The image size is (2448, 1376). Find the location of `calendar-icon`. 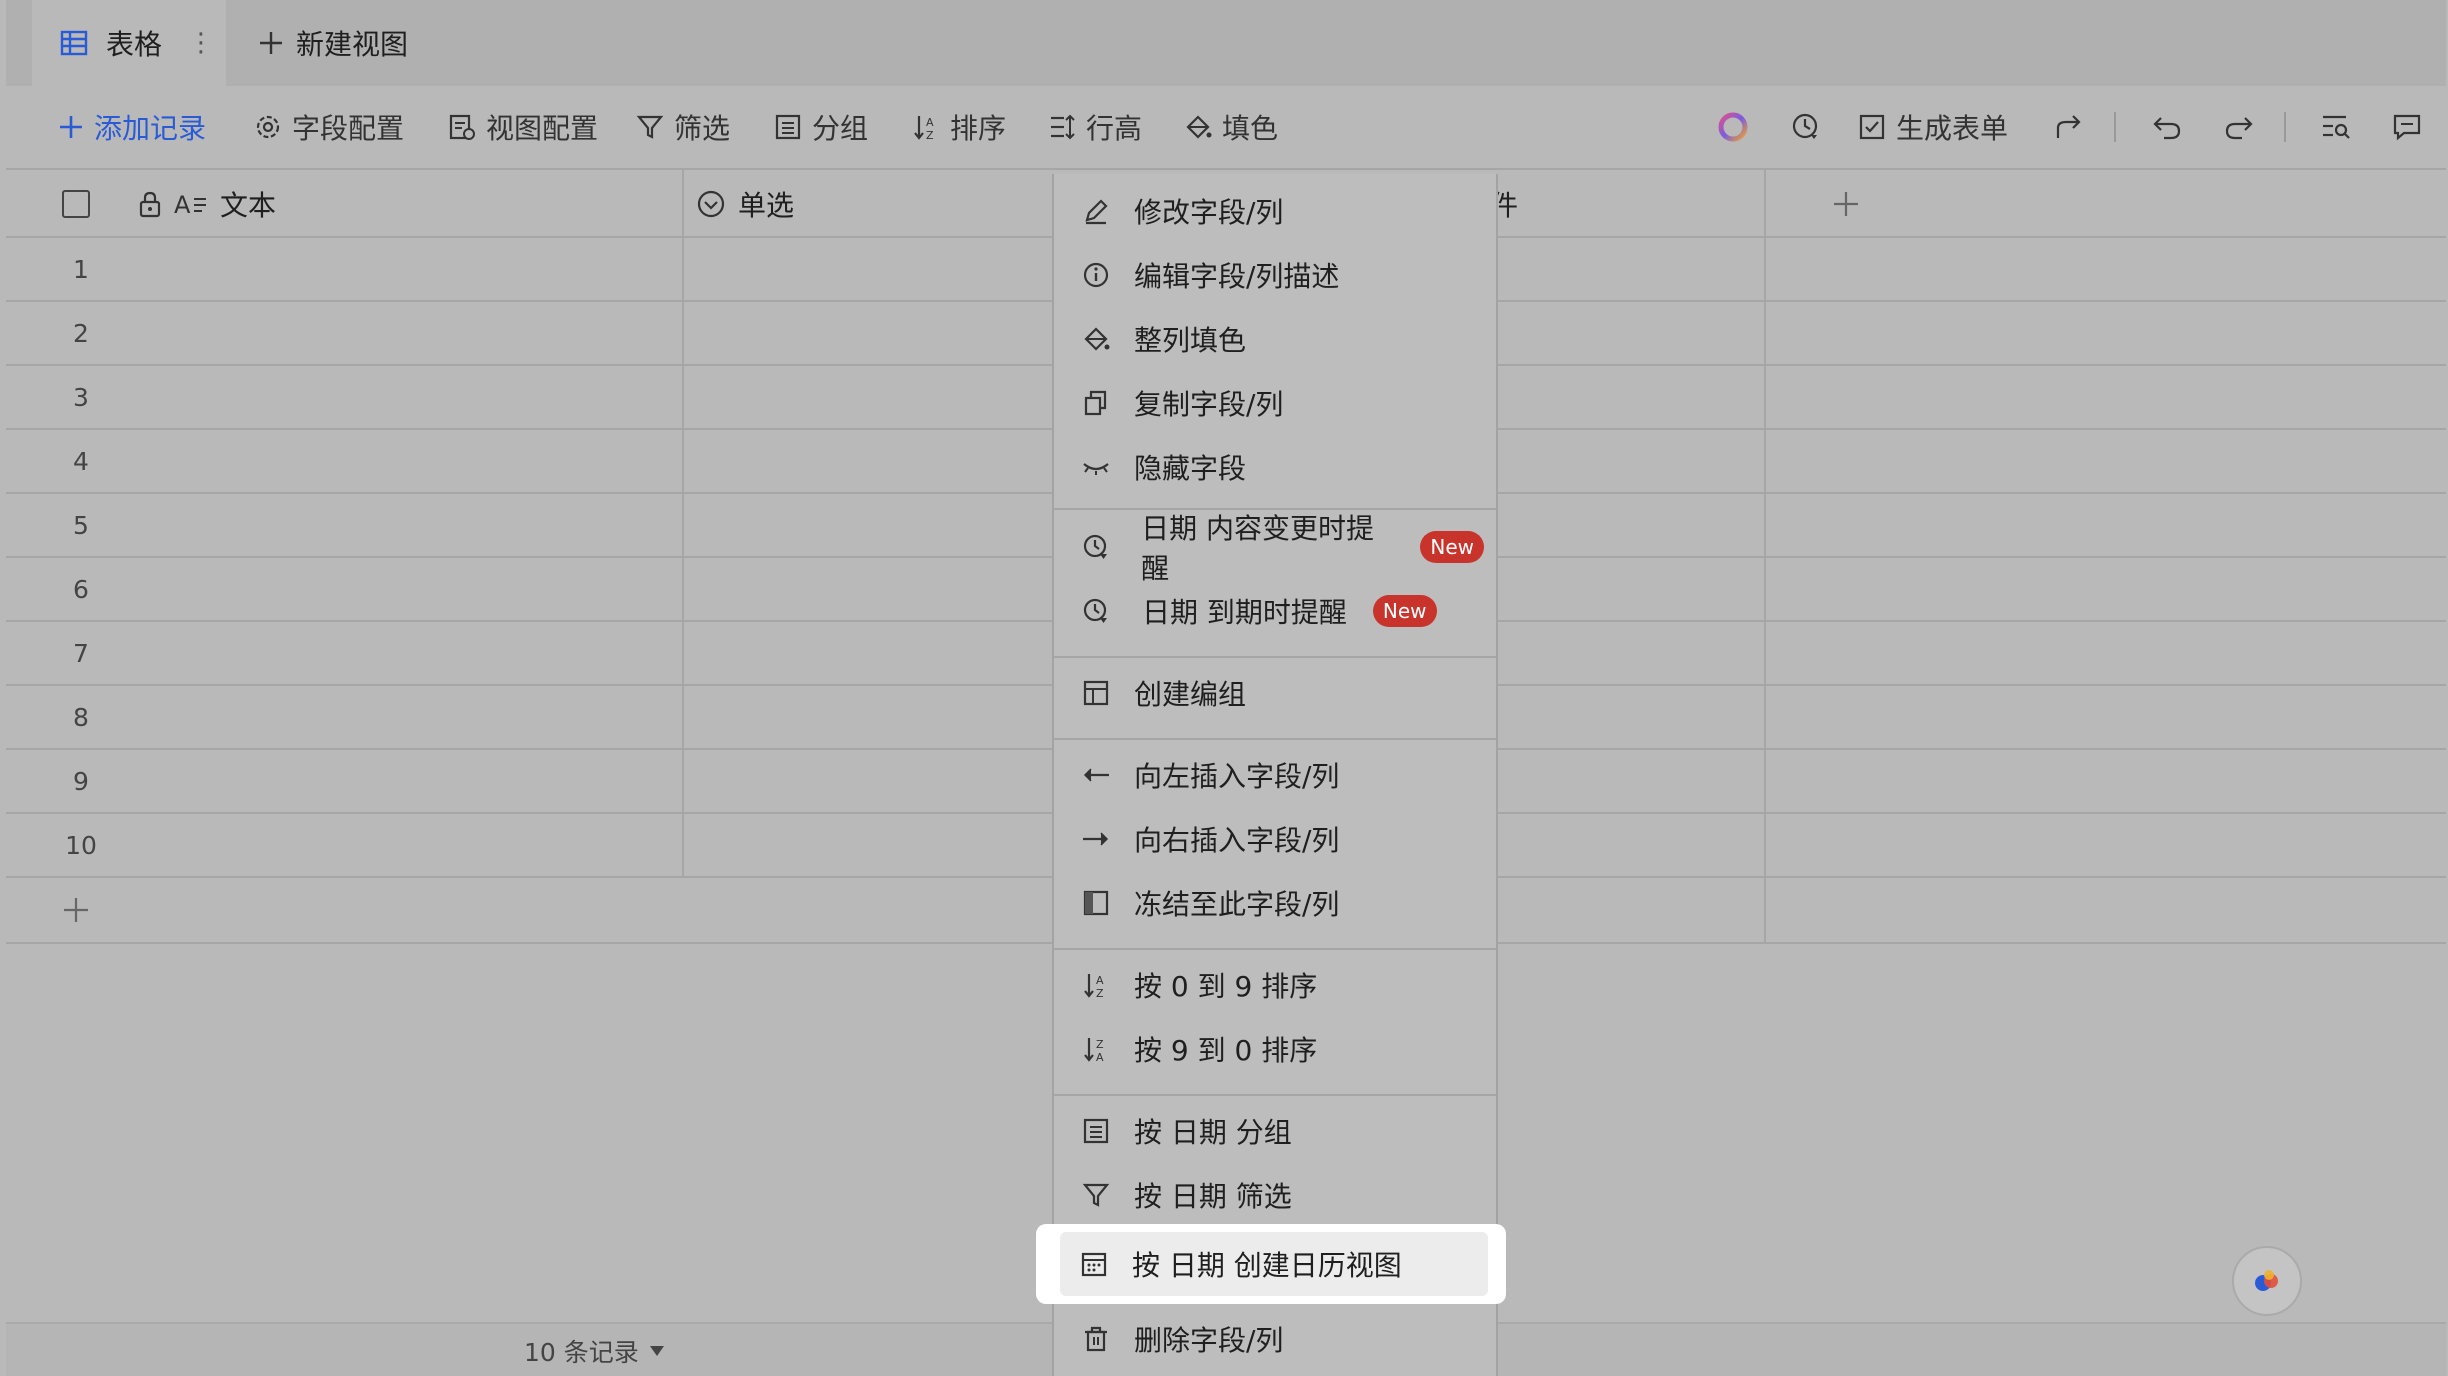

calendar-icon is located at coordinates (1094, 1264).